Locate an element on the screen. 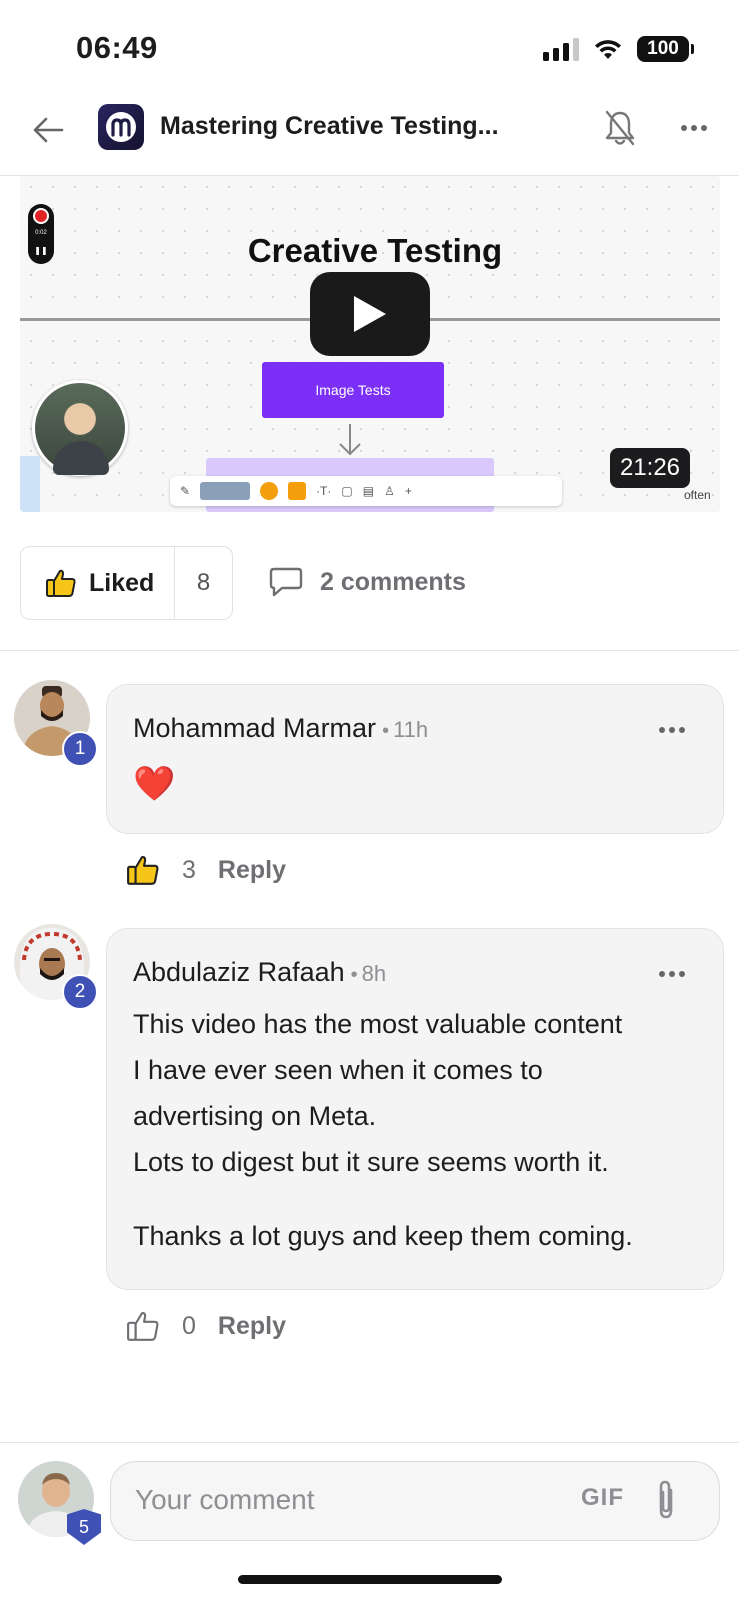  comment-time: 8h is located at coordinates (374, 973).